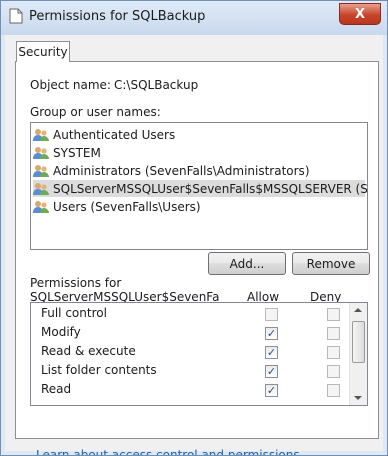  Describe the element at coordinates (56, 389) in the screenshot. I see `permission-name: Read` at that location.